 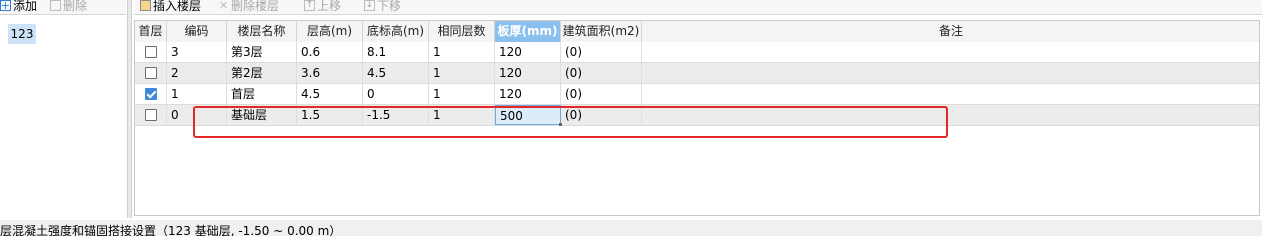 I want to click on cell-bottom-elev: -1.5, so click(x=396, y=115).